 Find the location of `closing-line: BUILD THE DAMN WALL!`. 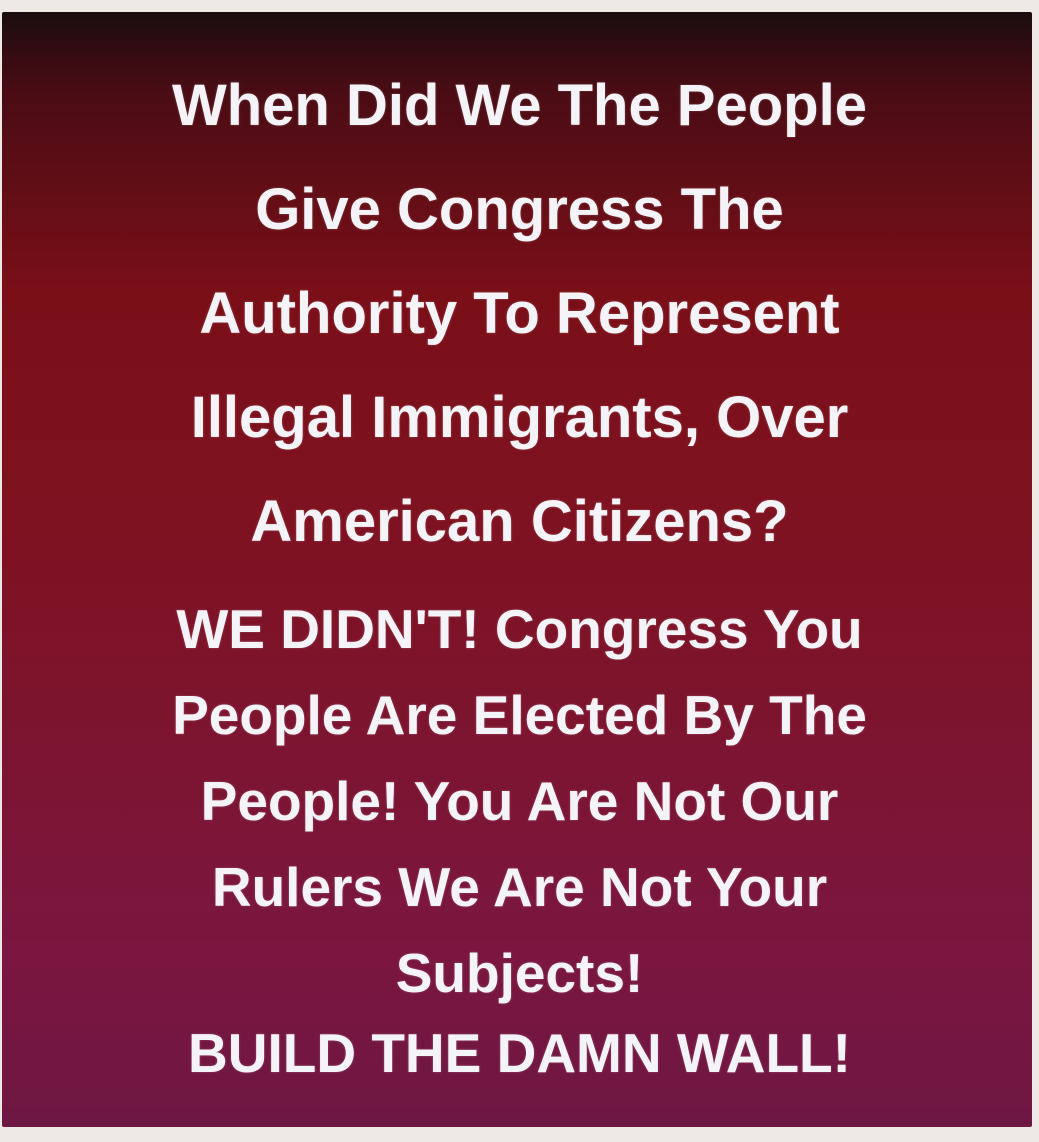

closing-line: BUILD THE DAMN WALL! is located at coordinates (519, 1053).